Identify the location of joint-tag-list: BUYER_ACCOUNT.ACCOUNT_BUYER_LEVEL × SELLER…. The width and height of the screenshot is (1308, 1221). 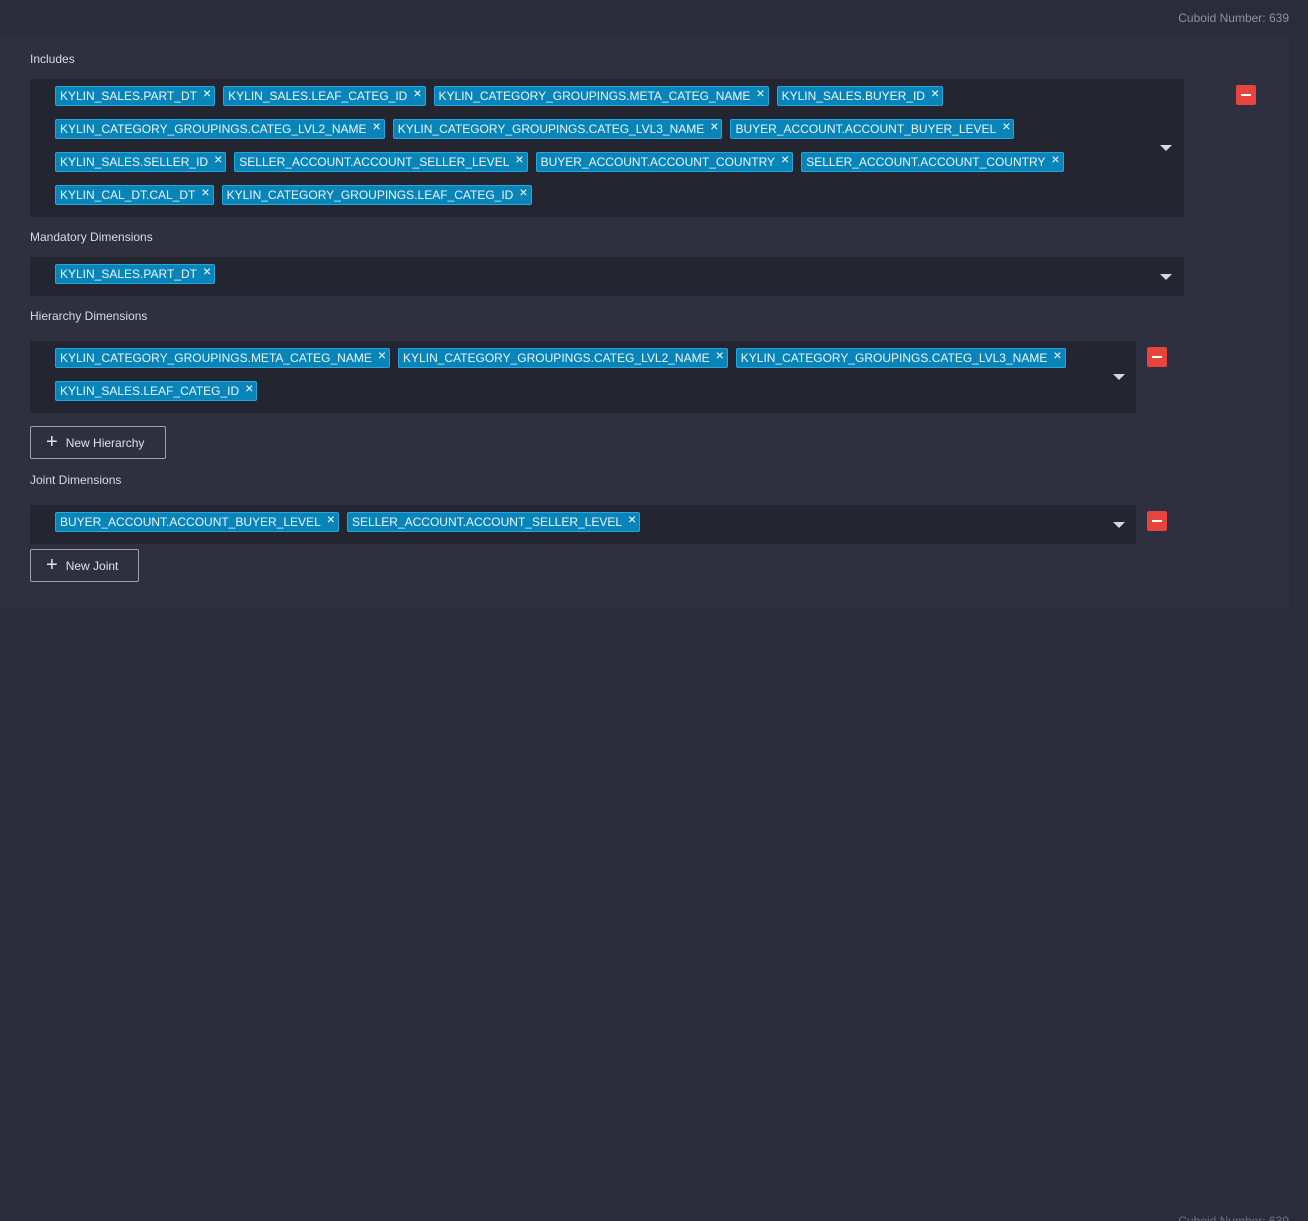
(585, 528).